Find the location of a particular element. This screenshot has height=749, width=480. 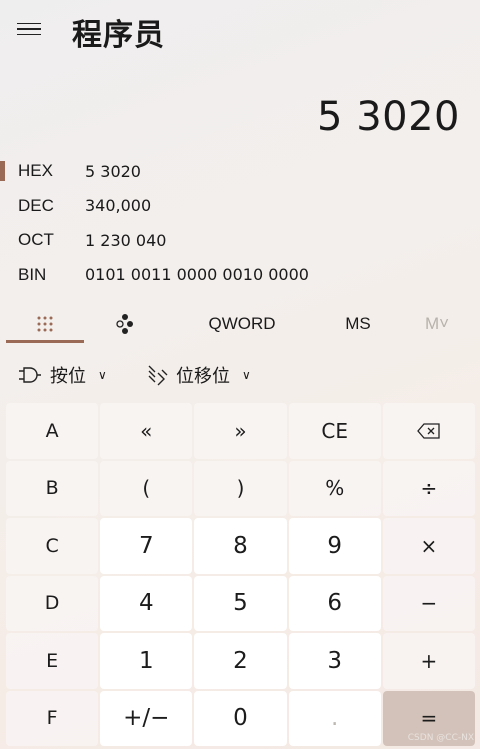

key-6: 6 is located at coordinates (334, 603).